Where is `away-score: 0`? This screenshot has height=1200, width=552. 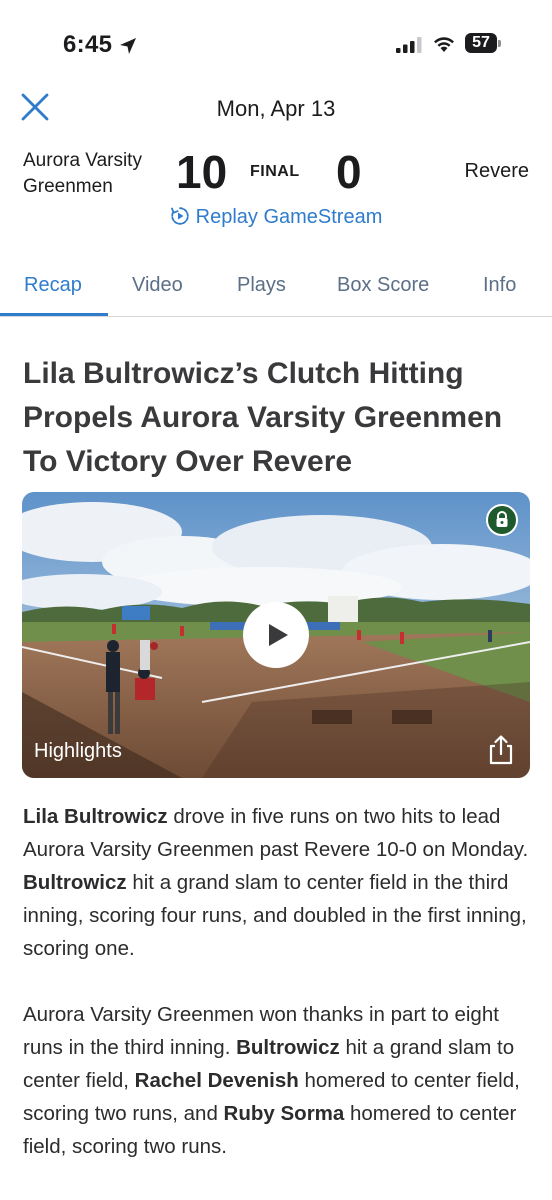 away-score: 0 is located at coordinates (349, 172).